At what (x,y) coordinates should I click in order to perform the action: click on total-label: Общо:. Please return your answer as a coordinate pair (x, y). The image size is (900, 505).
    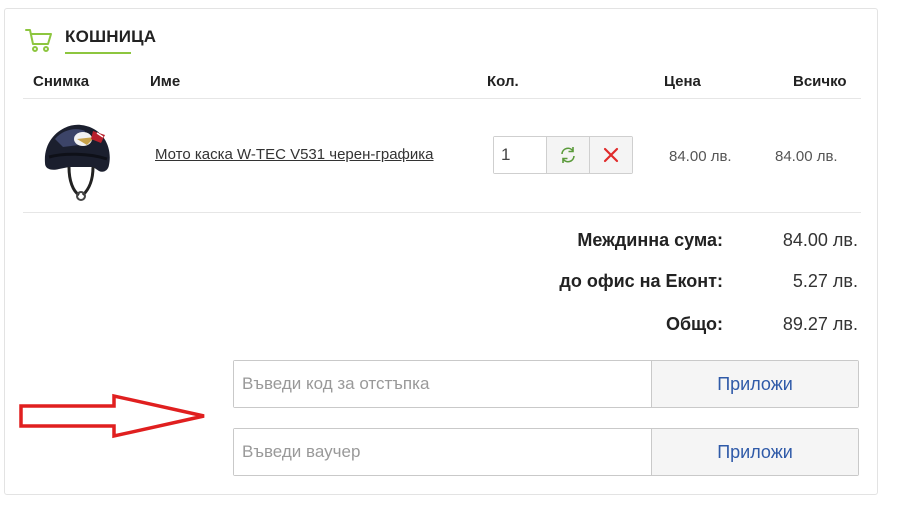
    Looking at the image, I should click on (694, 324).